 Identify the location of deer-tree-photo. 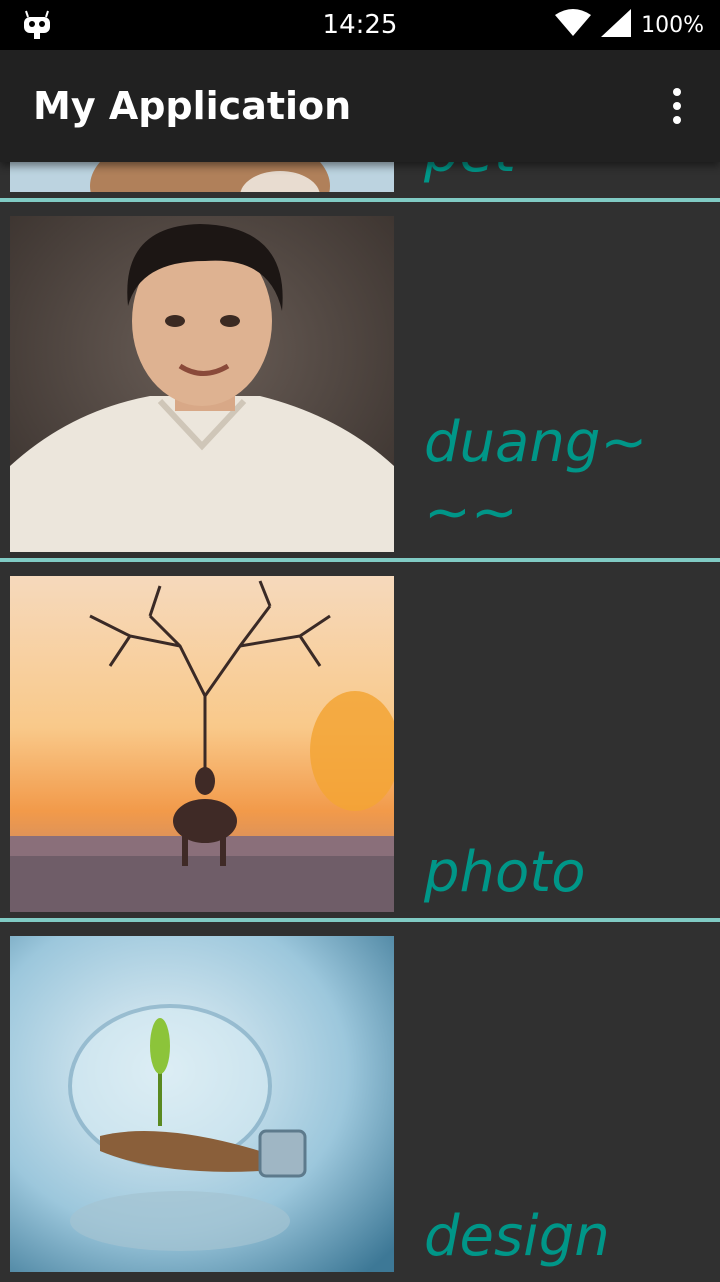
(202, 744).